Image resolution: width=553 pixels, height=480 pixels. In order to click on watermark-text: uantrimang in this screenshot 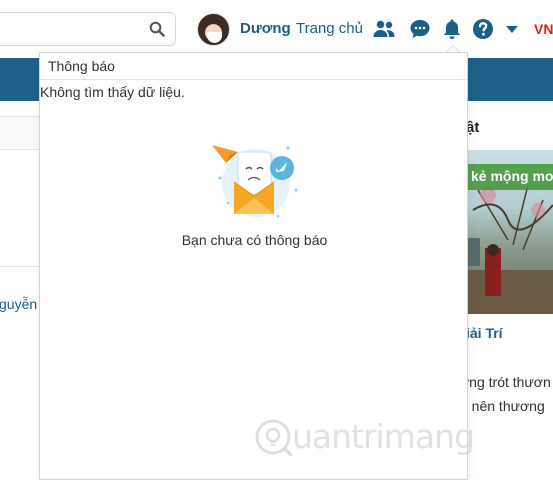, I will do `click(383, 436)`.